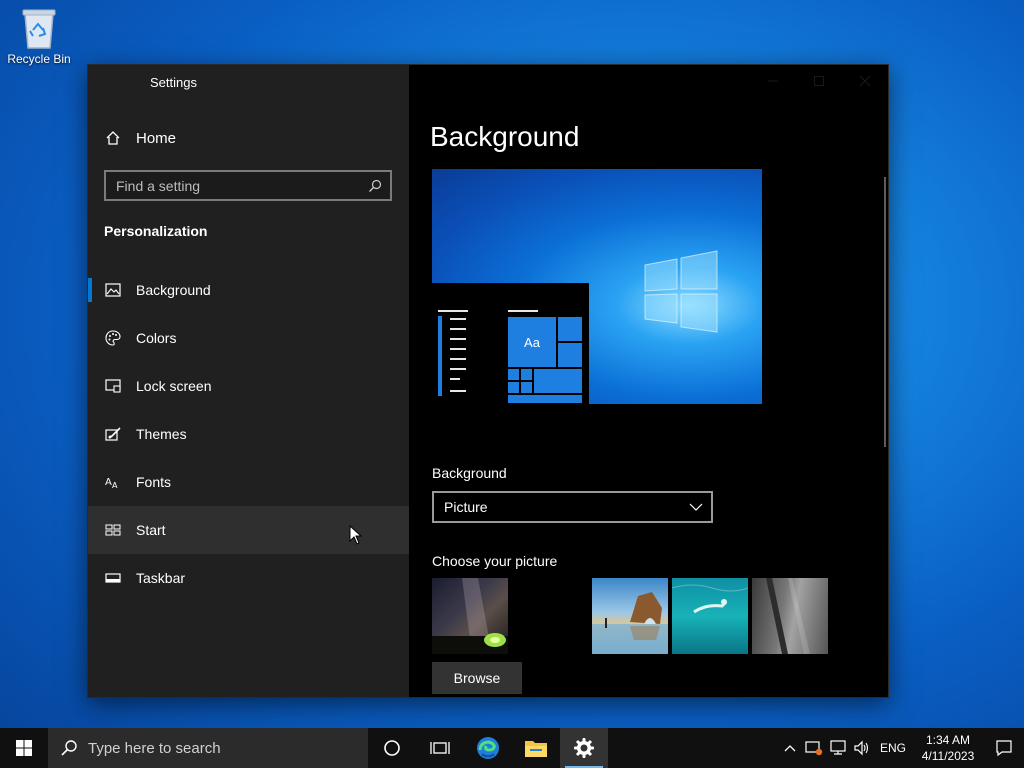 The width and height of the screenshot is (1024, 768). I want to click on night-sky-tent-image-icon, so click(470, 616).